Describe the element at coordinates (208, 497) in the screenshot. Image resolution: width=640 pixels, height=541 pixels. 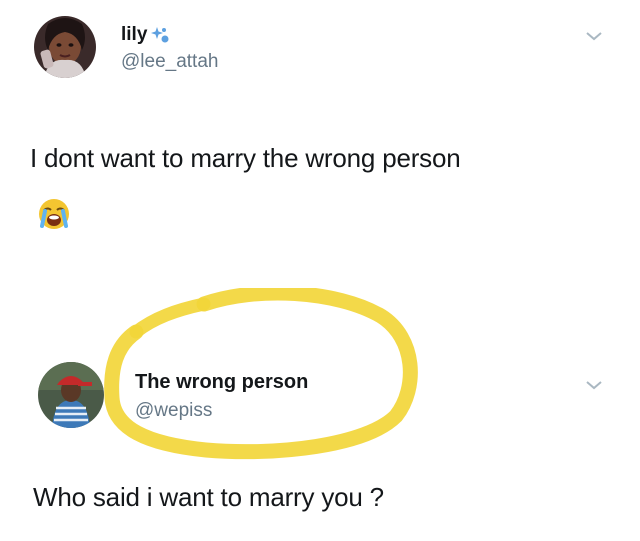
I see `tweet-text: Who said i want to marry you ?` at that location.